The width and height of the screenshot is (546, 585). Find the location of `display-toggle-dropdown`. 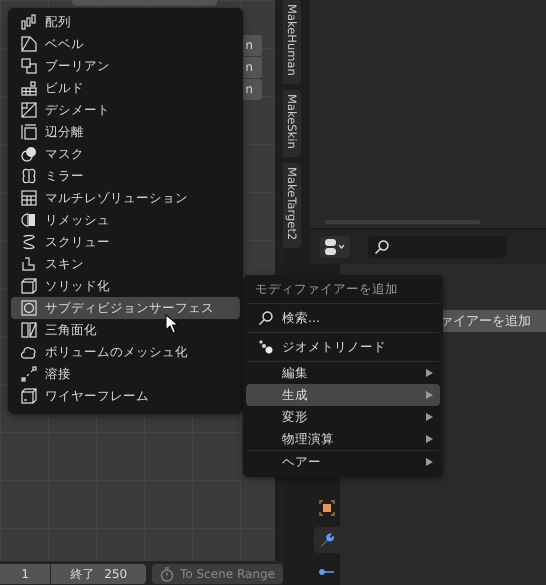

display-toggle-dropdown is located at coordinates (335, 247).